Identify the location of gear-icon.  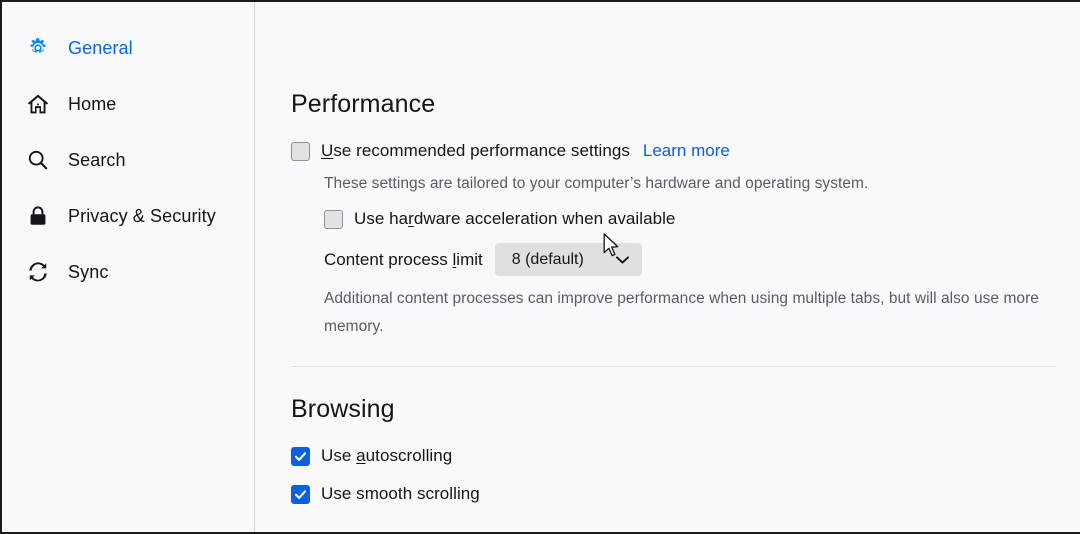
(38, 48).